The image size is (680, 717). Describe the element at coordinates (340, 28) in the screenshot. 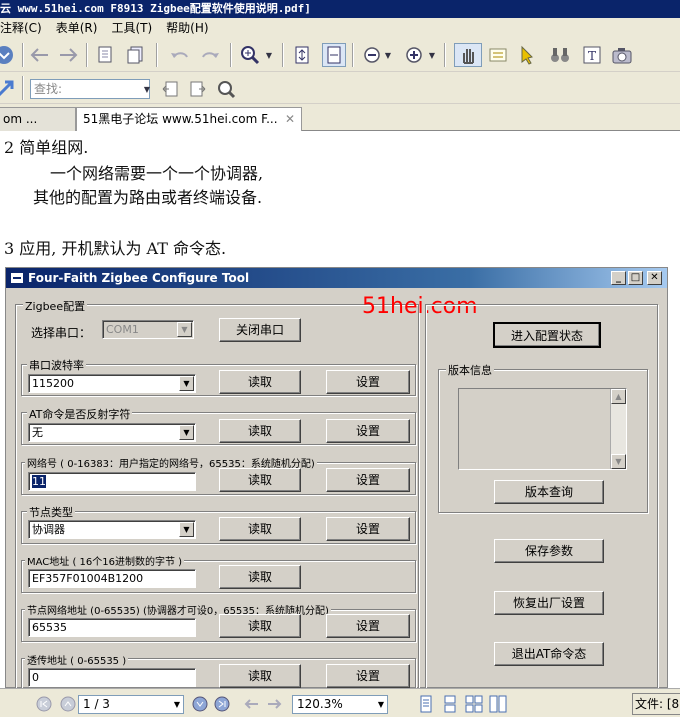

I see `menu-bar: 注释(C) 表单(R) 工具(T) 帮助(H)` at that location.